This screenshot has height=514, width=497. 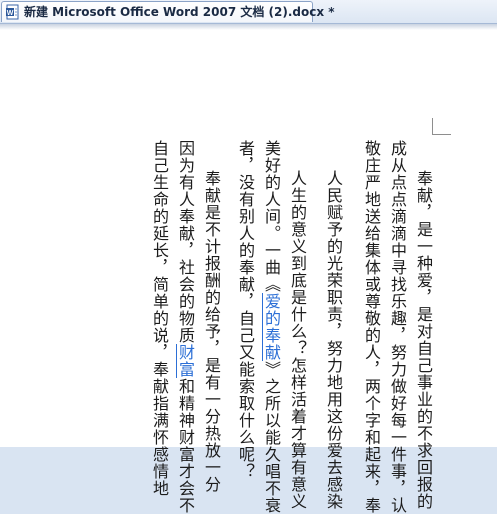 What do you see at coordinates (271, 437) in the screenshot?
I see `text-segment: 》之所以能久唱不衰` at bounding box center [271, 437].